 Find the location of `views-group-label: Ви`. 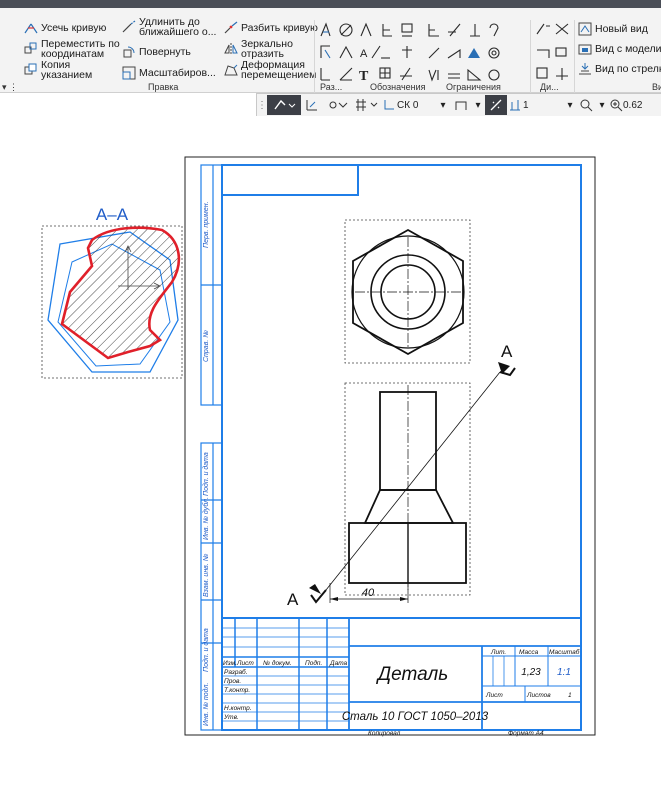

views-group-label: Ви is located at coordinates (656, 87).